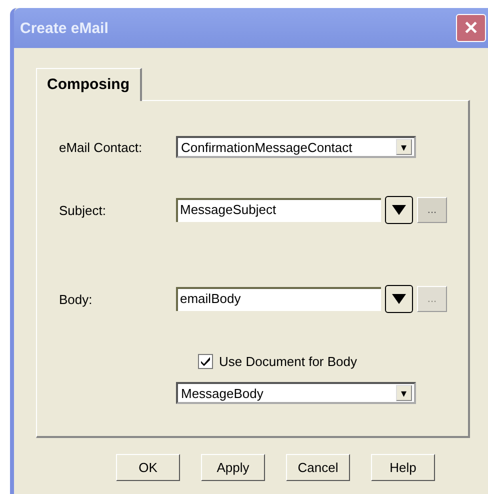 The height and width of the screenshot is (494, 488). Describe the element at coordinates (288, 361) in the screenshot. I see `checkbox-label: Use Document for Body` at that location.